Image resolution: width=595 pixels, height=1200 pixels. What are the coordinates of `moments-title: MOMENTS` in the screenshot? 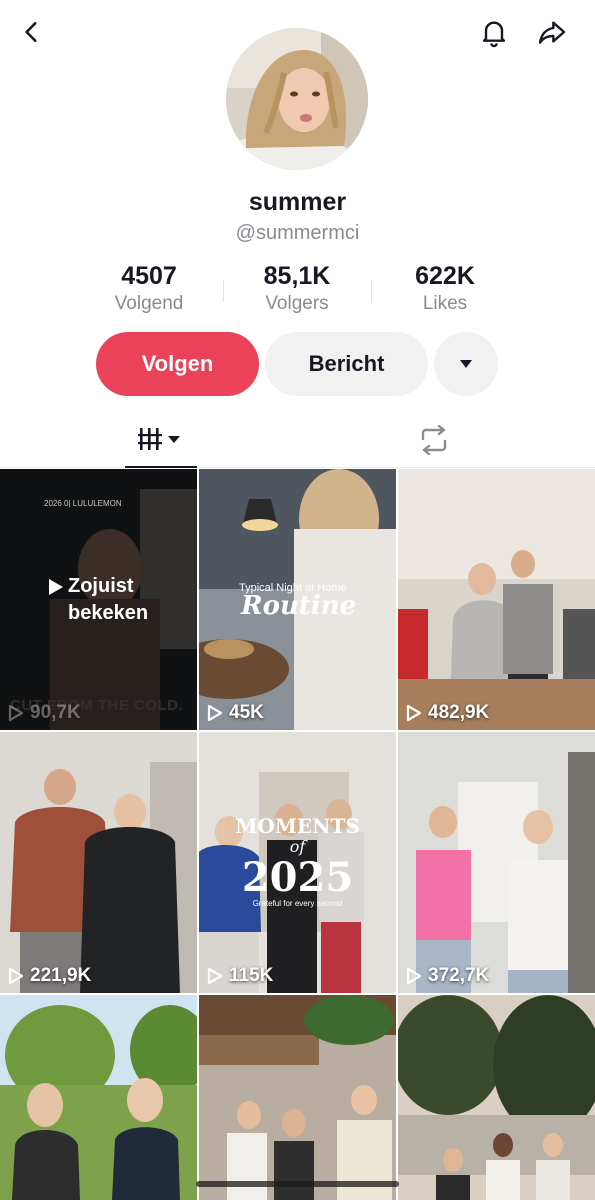 It's located at (297, 826).